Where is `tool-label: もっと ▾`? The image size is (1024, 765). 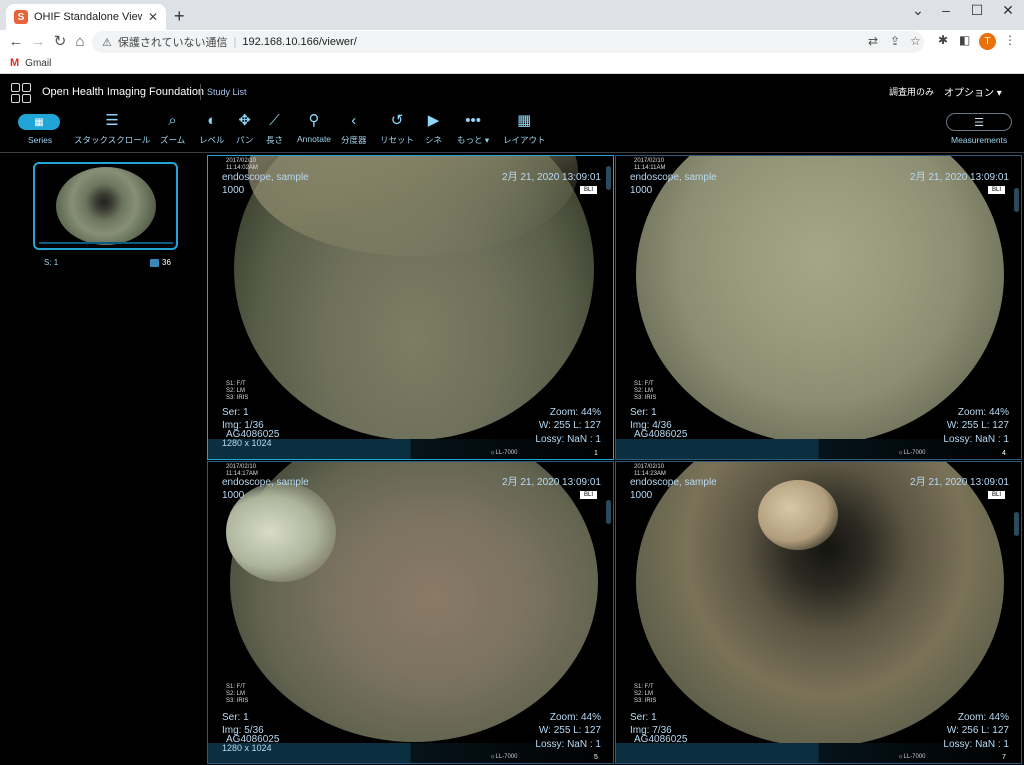 tool-label: もっと ▾ is located at coordinates (473, 140).